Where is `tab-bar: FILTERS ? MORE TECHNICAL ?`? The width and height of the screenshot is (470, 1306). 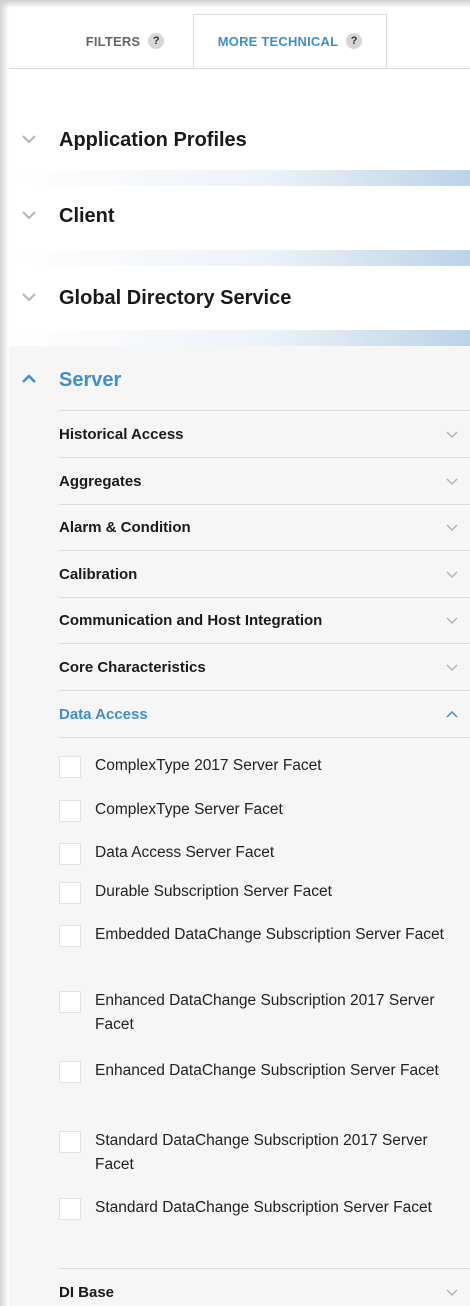 tab-bar: FILTERS ? MORE TECHNICAL ? is located at coordinates (235, 34).